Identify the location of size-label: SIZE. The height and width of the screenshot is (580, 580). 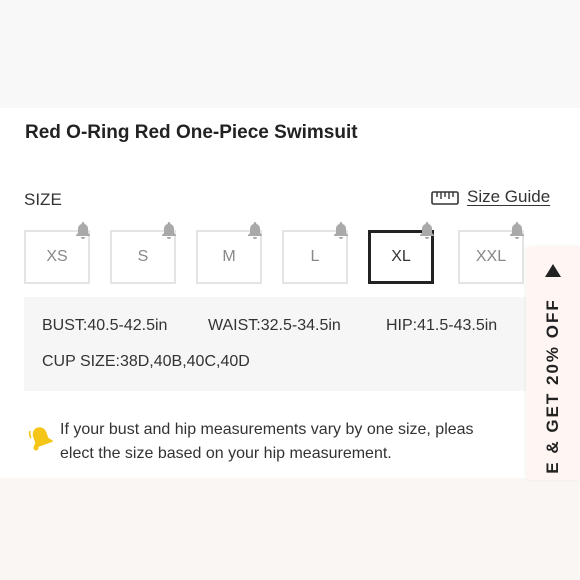
(43, 199).